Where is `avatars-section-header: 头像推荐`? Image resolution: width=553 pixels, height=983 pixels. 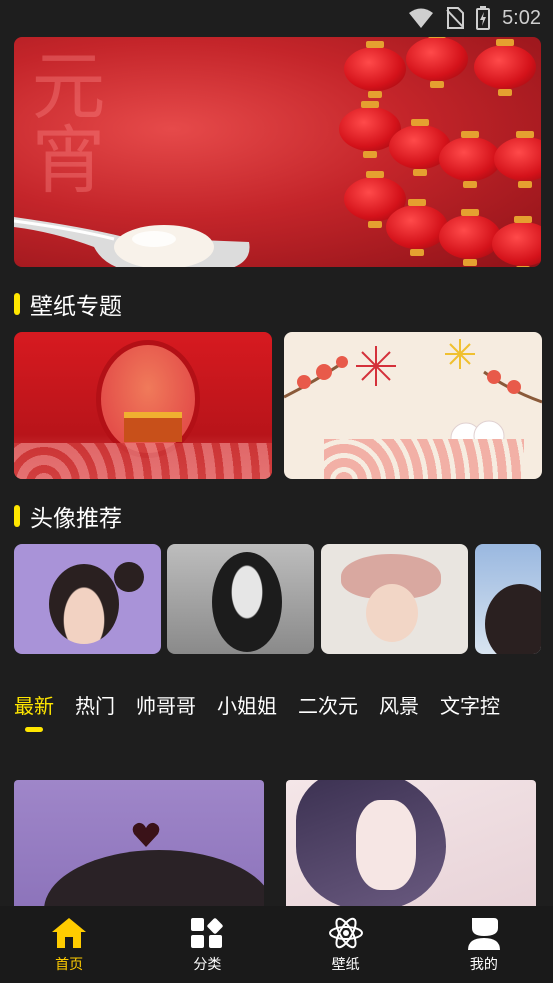
avatars-section-header: 头像推荐 is located at coordinates (68, 516).